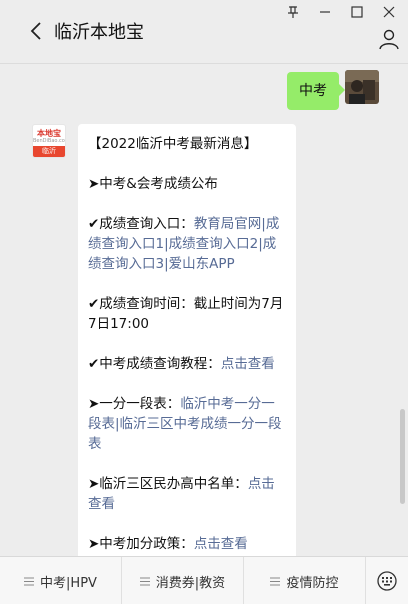 The height and width of the screenshot is (604, 408). Describe the element at coordinates (187, 244) in the screenshot. I see `query-entry-link: 绩查询入口1|成绩查询入口2|成` at that location.